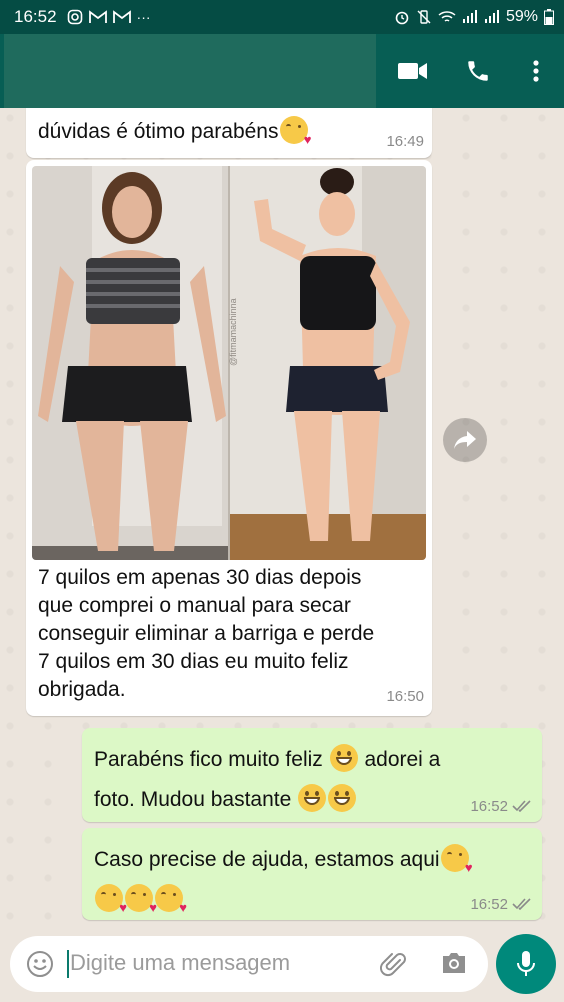  Describe the element at coordinates (68, 964) in the screenshot. I see `text-cursor` at that location.